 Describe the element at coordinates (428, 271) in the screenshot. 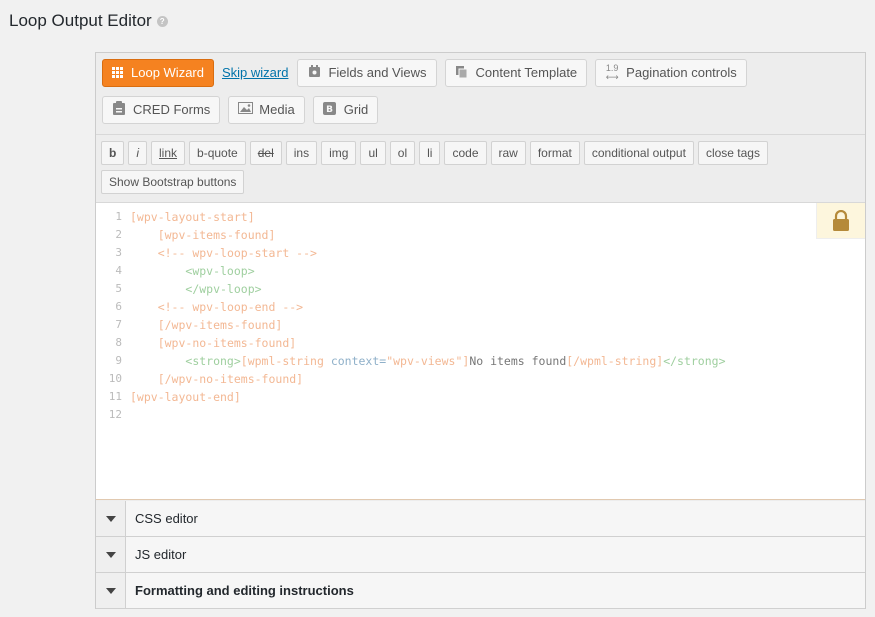

I see `code-line: <wpv-loop>` at that location.